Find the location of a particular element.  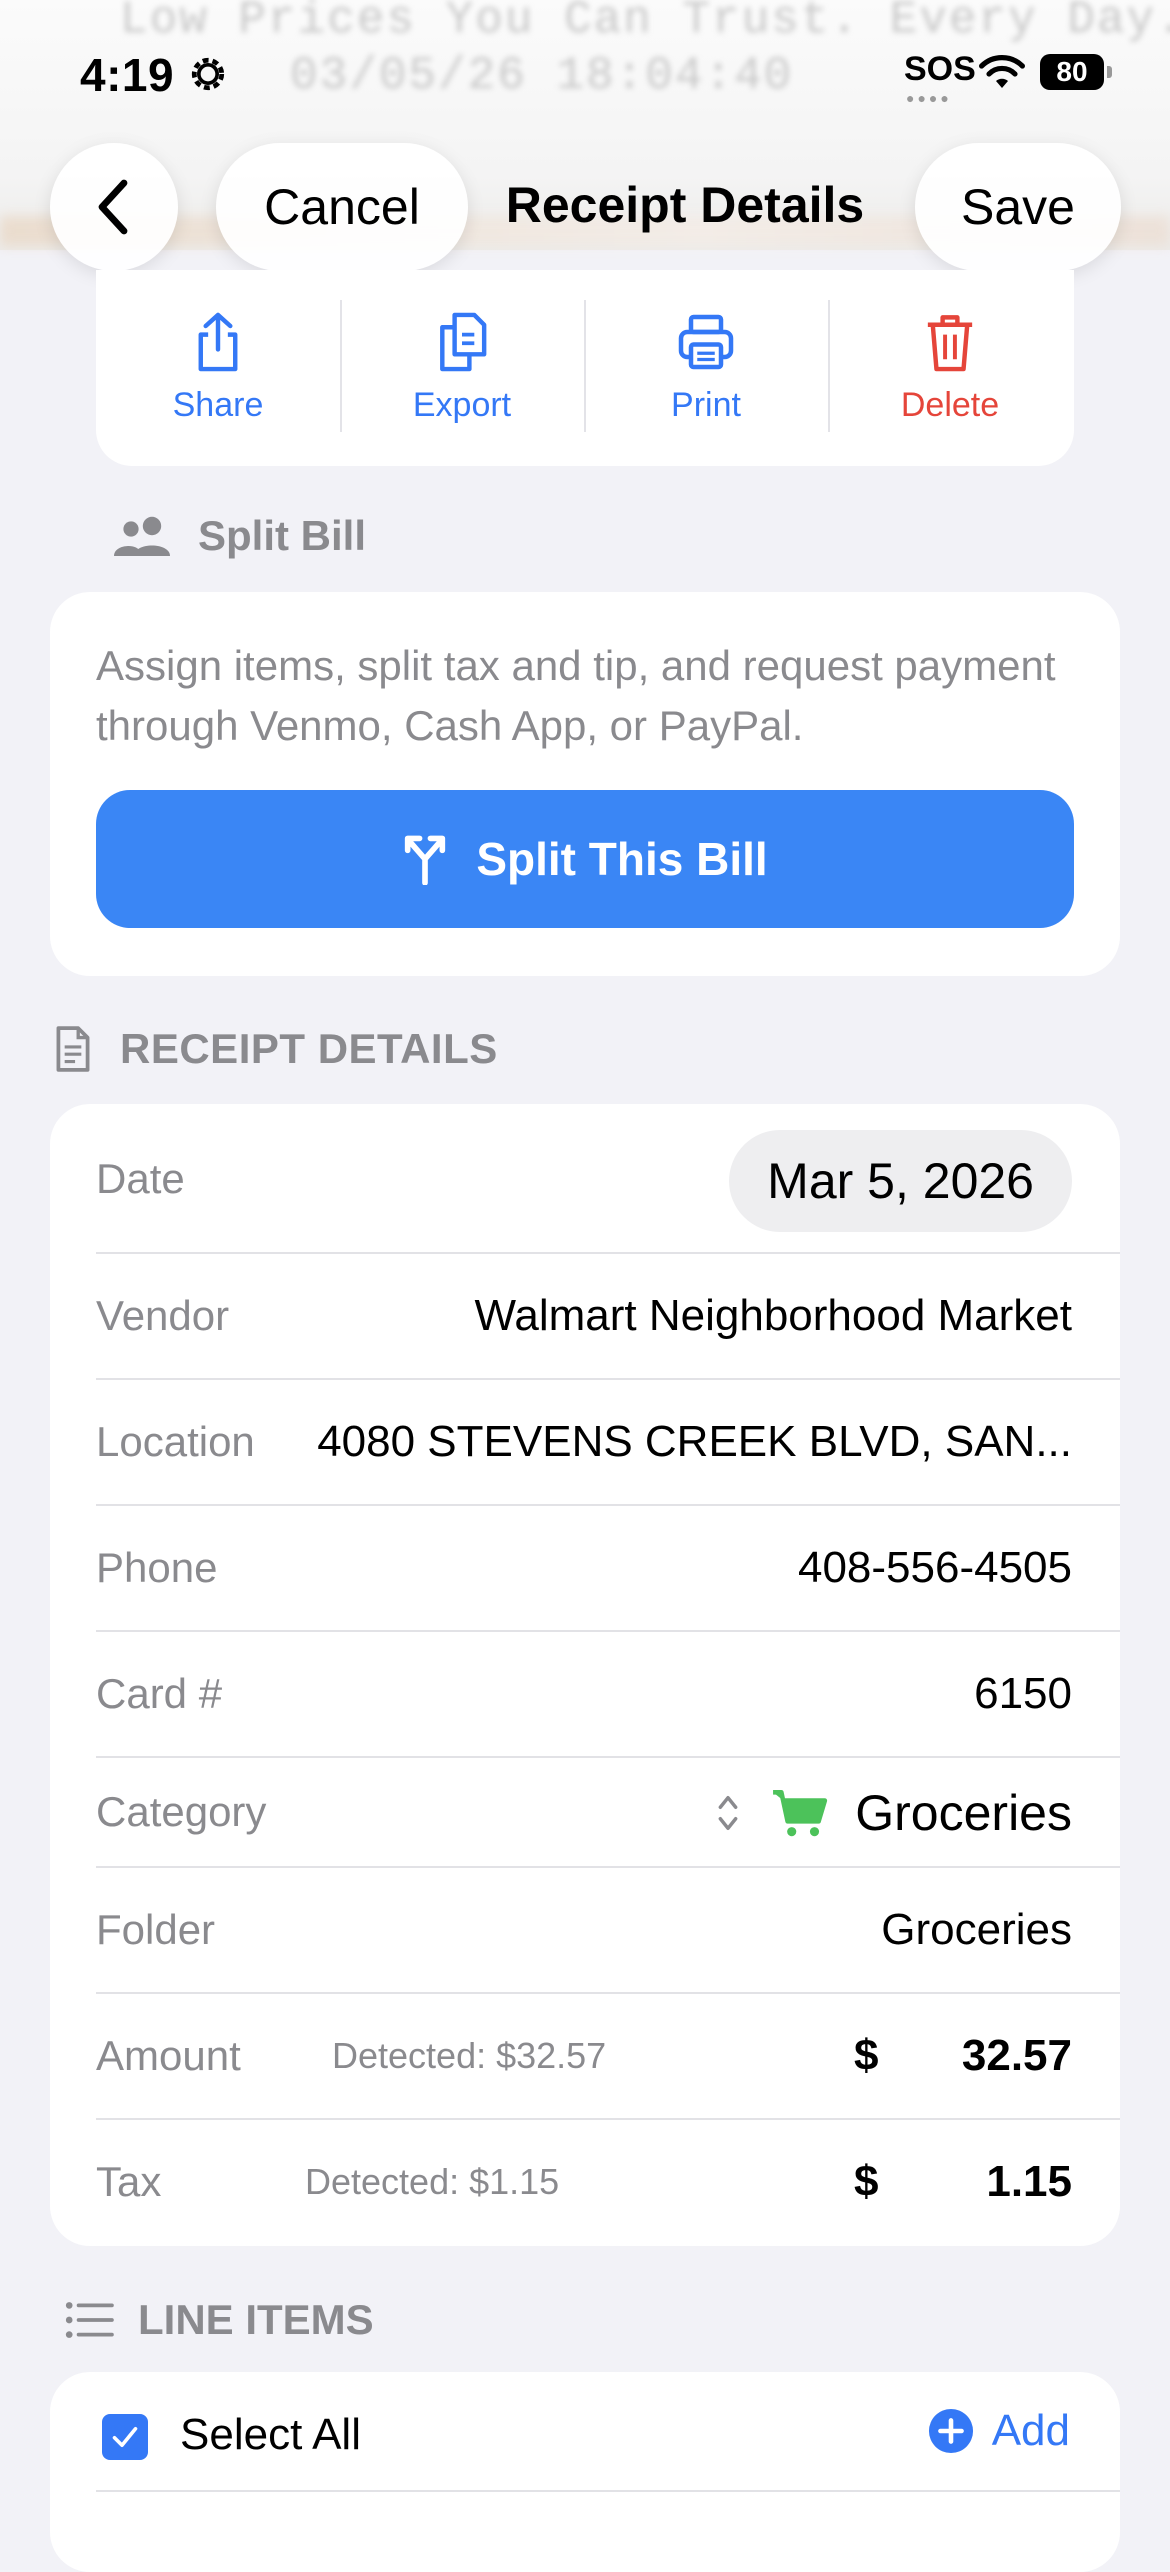

amount-input: 32.57 is located at coordinates (1017, 2056).